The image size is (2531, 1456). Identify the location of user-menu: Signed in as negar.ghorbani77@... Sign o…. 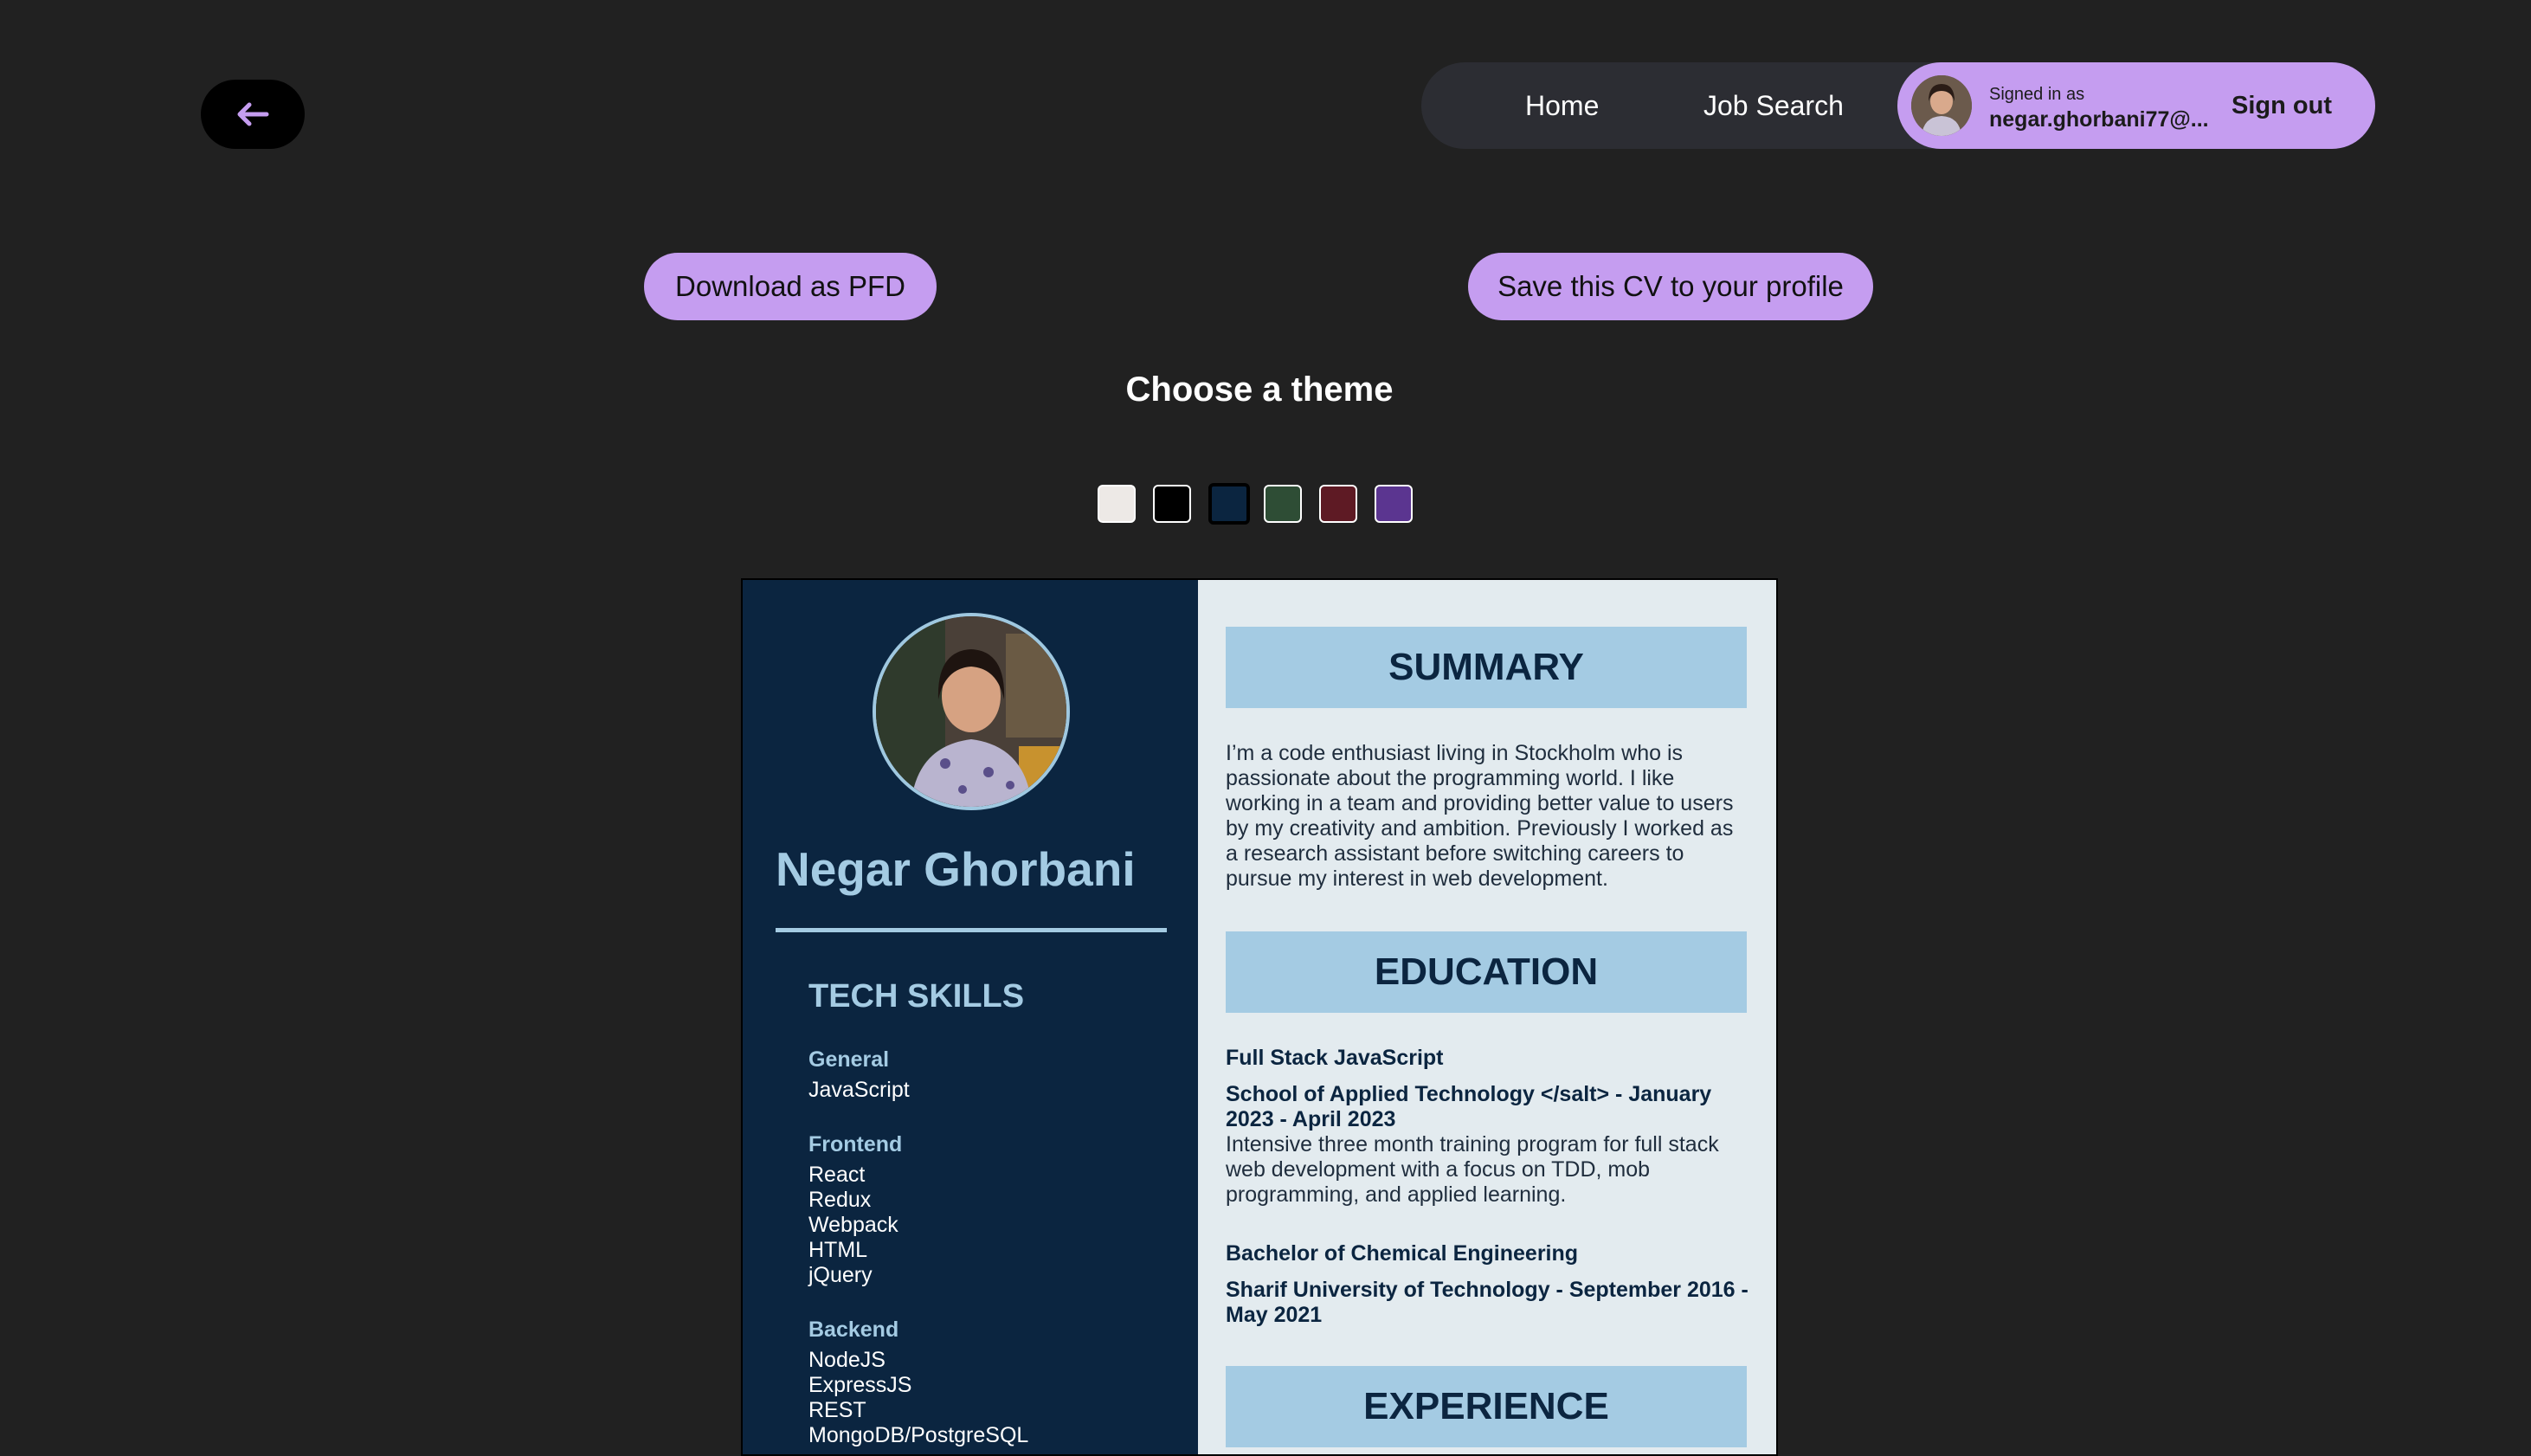
(2136, 105).